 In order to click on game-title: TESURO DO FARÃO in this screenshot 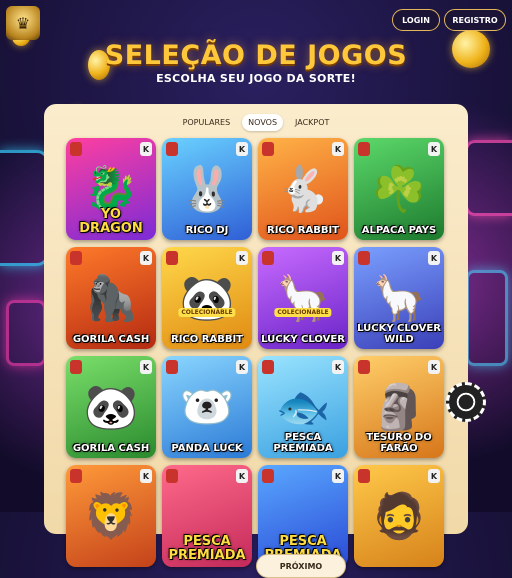, I will do `click(399, 443)`.